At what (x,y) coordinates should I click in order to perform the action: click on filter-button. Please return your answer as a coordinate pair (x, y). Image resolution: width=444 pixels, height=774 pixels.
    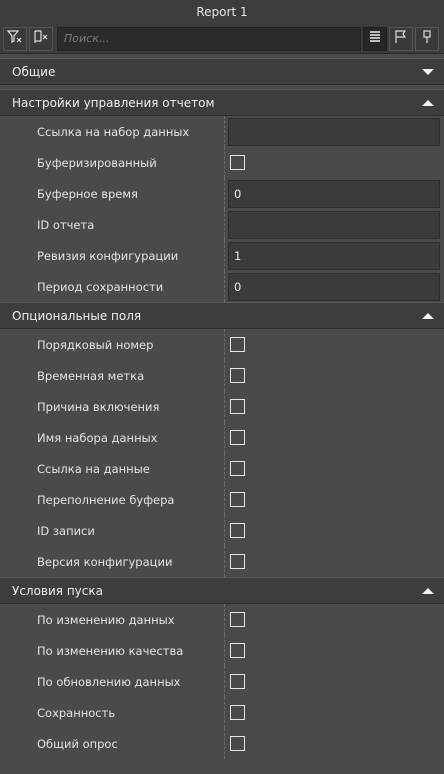
    Looking at the image, I should click on (15, 38).